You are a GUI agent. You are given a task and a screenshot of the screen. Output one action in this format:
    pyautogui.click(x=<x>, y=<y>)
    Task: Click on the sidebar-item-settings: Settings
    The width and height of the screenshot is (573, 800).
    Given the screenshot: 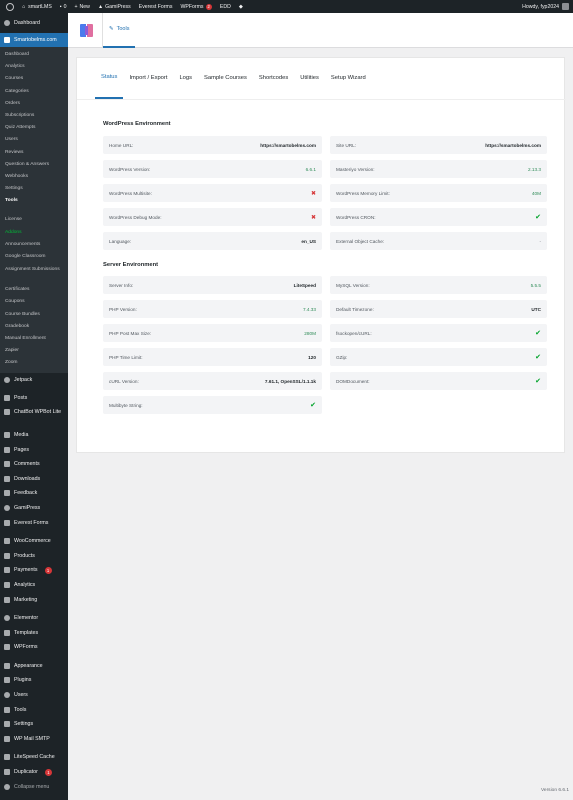 What is the action you would take?
    pyautogui.click(x=34, y=724)
    